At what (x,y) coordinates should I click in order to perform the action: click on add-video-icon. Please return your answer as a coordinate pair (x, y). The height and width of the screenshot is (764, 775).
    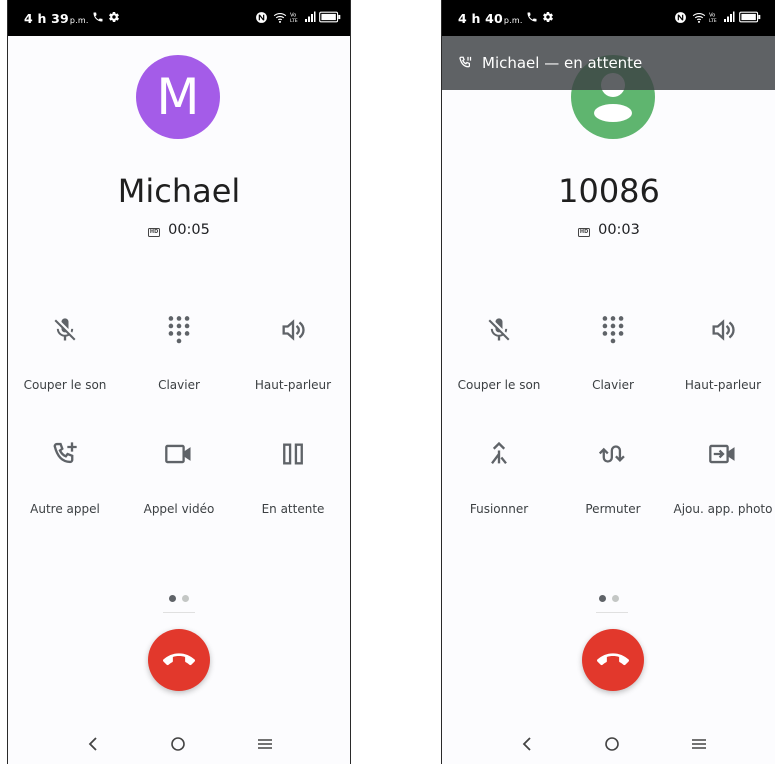
    Looking at the image, I should click on (722, 454).